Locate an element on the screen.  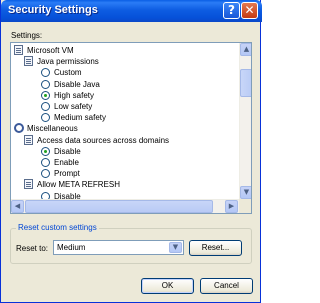
chevron-down-icon: ▼ is located at coordinates (175, 247).